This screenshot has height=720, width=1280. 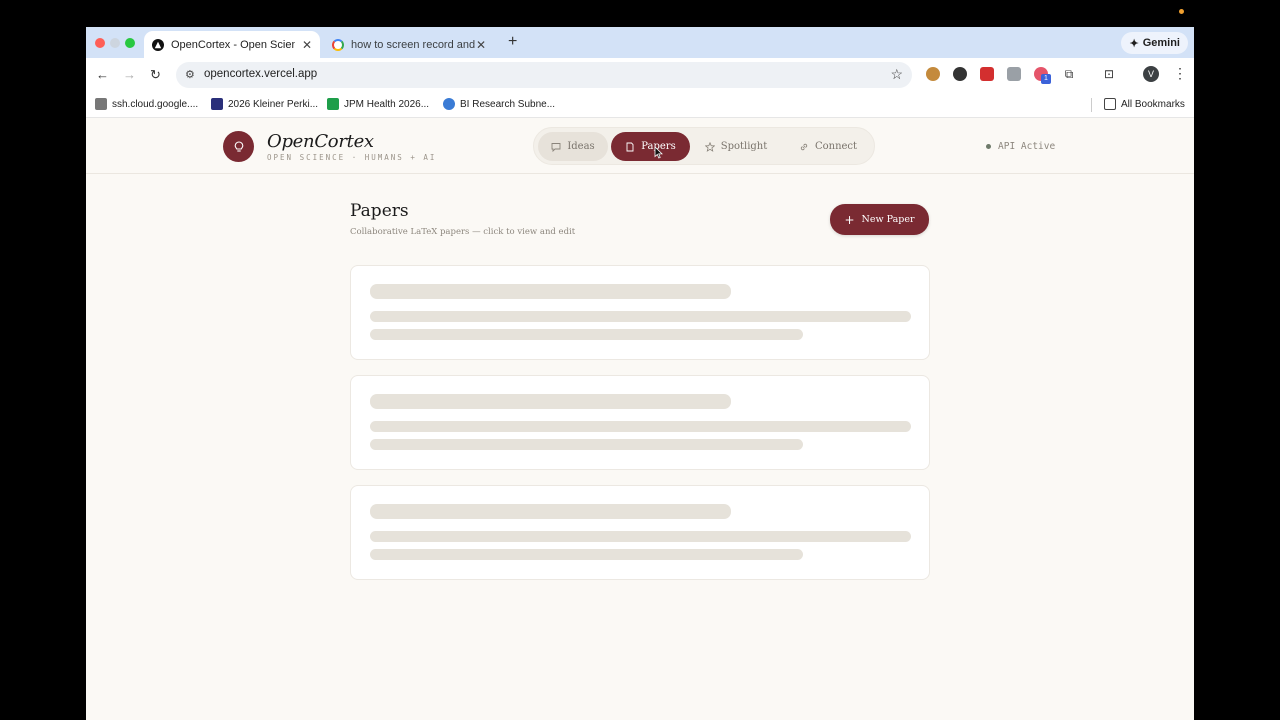 What do you see at coordinates (1180, 73) in the screenshot?
I see `more-menu-icon: ⋮` at bounding box center [1180, 73].